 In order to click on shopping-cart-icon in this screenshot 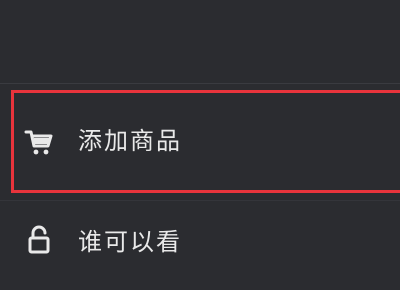, I will do `click(39, 142)`.